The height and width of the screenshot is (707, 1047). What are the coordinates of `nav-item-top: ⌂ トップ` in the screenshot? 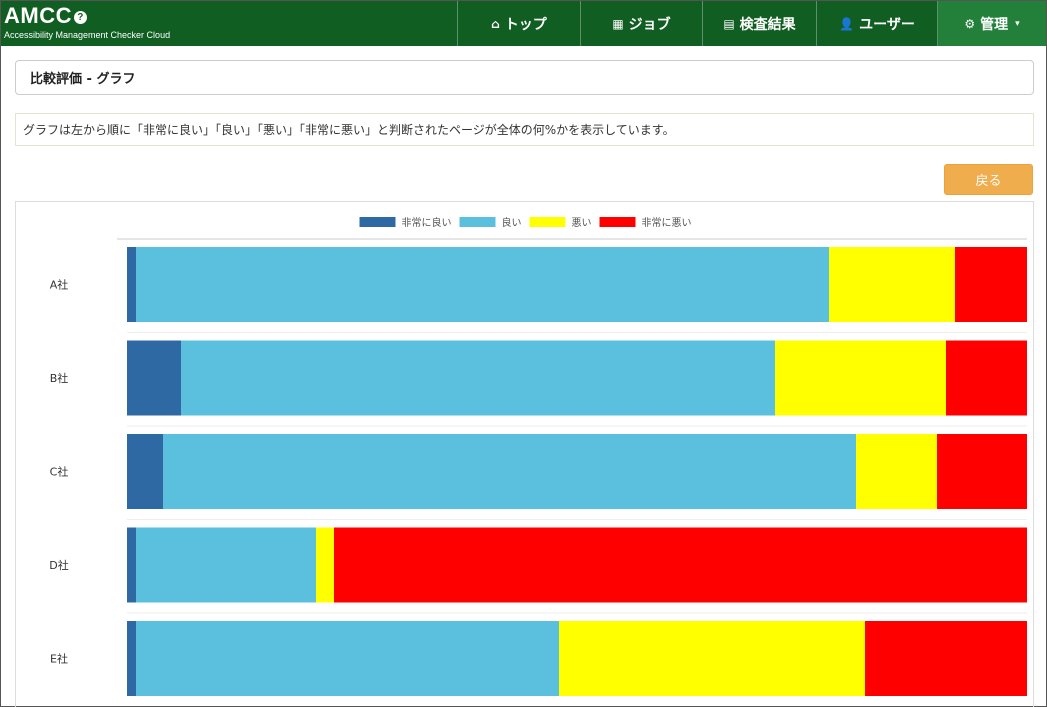 It's located at (518, 23).